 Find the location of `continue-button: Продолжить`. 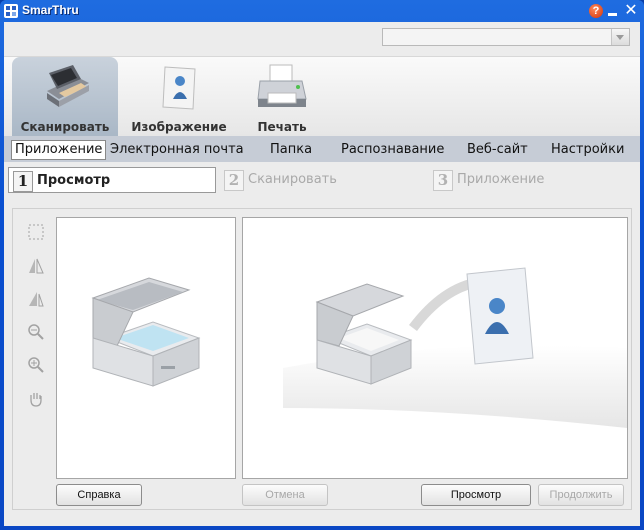

continue-button: Продолжить is located at coordinates (581, 495).